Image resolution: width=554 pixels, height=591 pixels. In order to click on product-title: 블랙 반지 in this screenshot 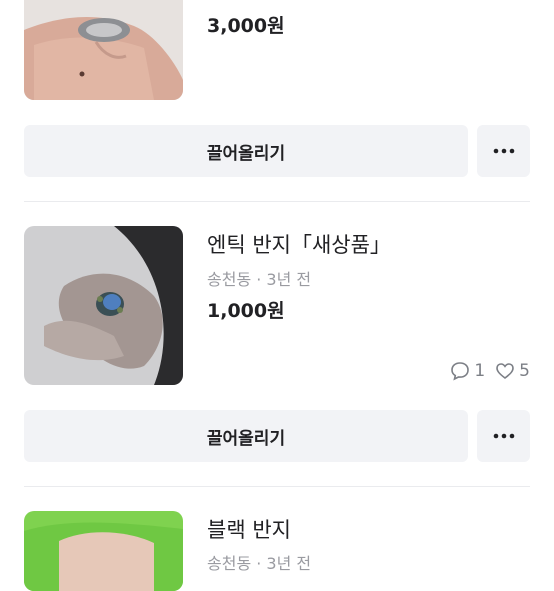, I will do `click(249, 529)`.